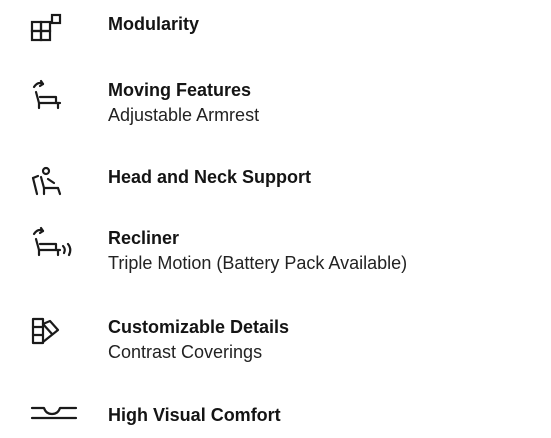  What do you see at coordinates (180, 90) in the screenshot?
I see `feature-title: Moving Features` at bounding box center [180, 90].